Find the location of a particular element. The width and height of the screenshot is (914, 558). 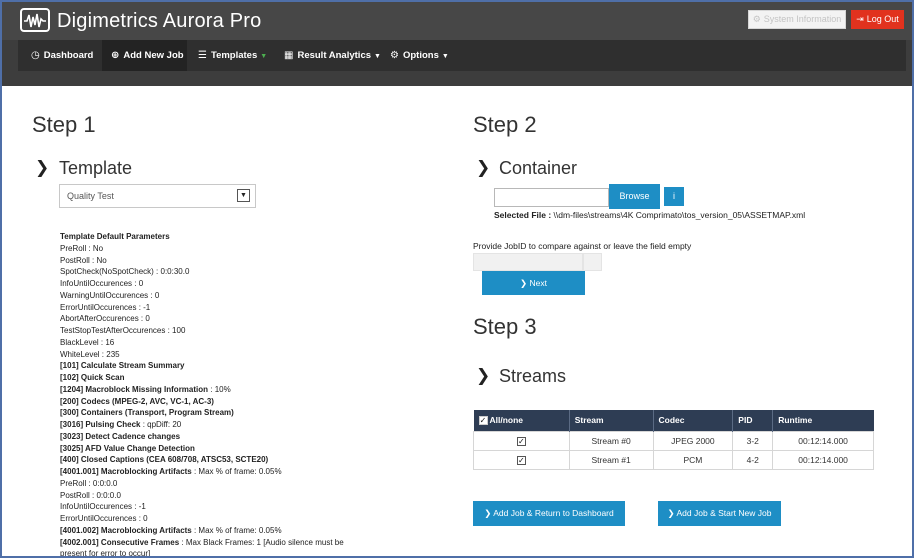

template-select: Quality Test ▼ is located at coordinates (157, 196).